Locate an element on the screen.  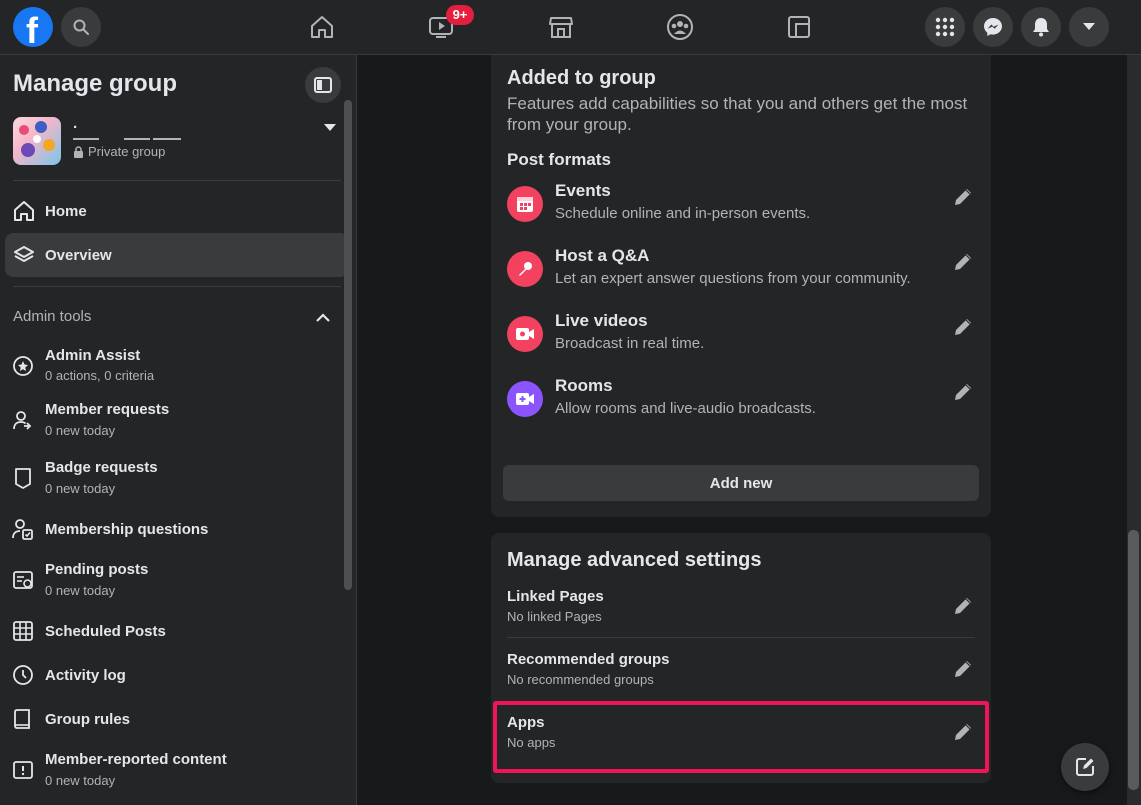
tool-title: Admin Assist is located at coordinates (93, 355).